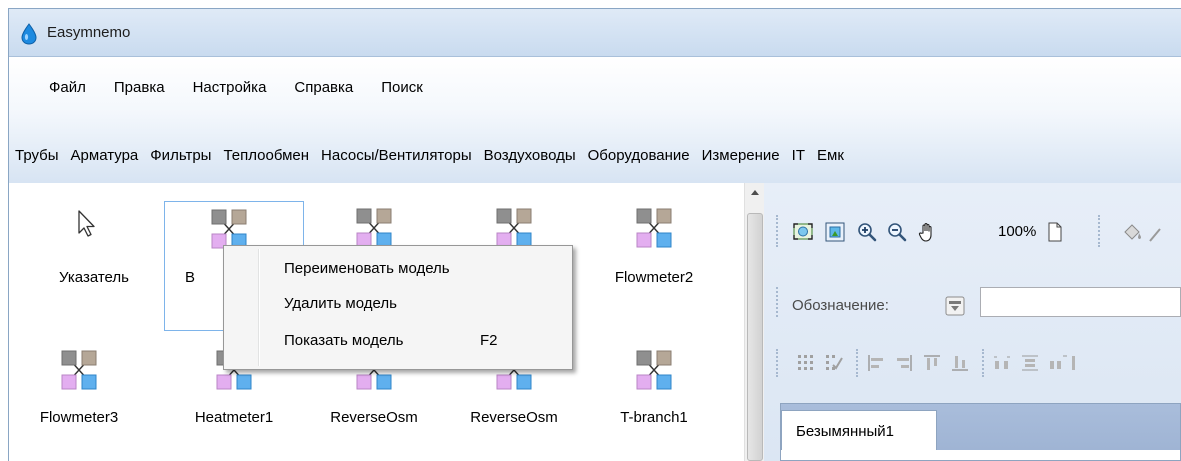 This screenshot has width=1181, height=461. I want to click on pointer-arrow-icon, so click(86, 223).